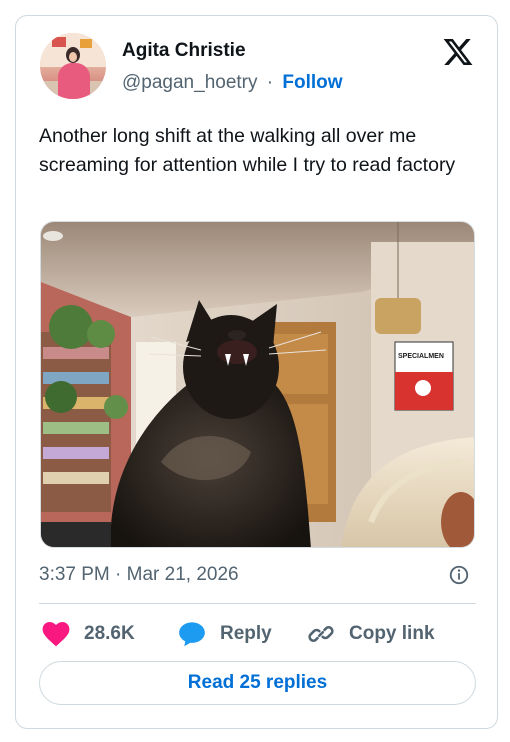  I want to click on handle-row: @pagan_hoetry · Follow, so click(232, 83).